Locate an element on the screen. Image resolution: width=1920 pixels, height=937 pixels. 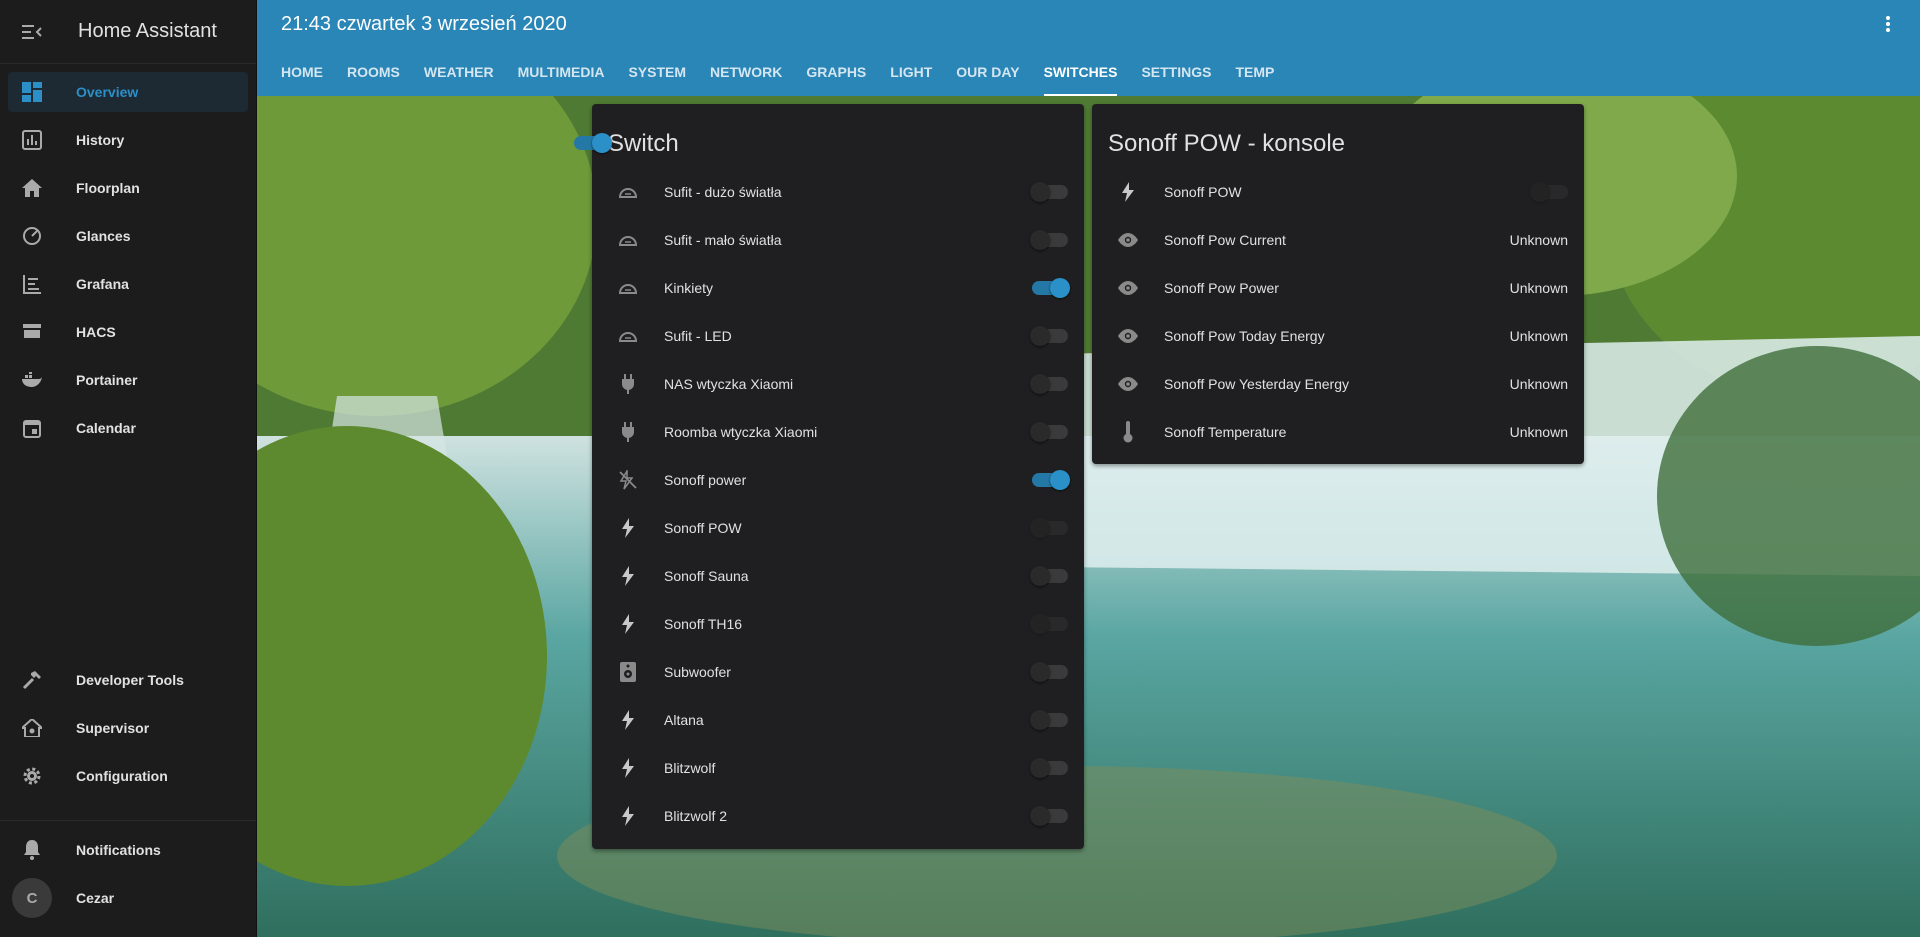
entity-name: Sonoff Pow Yesterday Energy is located at coordinates (1337, 384).